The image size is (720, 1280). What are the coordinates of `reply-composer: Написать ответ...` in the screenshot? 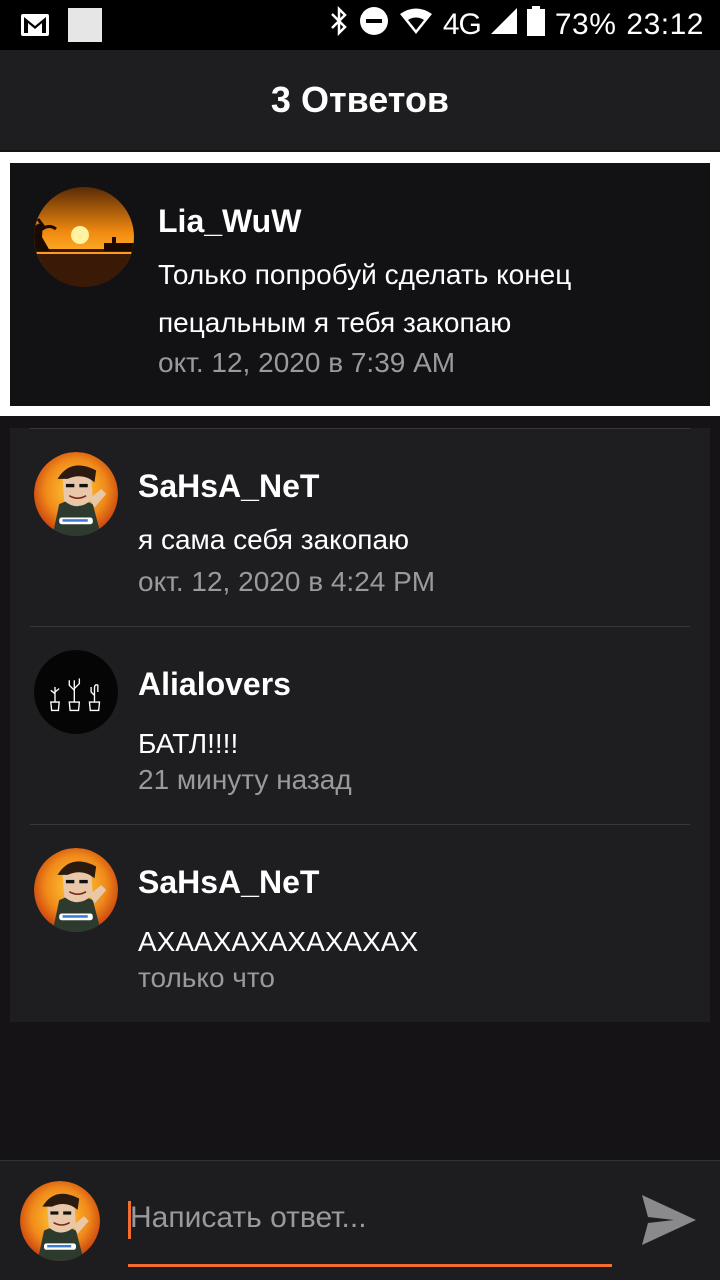 It's located at (360, 1220).